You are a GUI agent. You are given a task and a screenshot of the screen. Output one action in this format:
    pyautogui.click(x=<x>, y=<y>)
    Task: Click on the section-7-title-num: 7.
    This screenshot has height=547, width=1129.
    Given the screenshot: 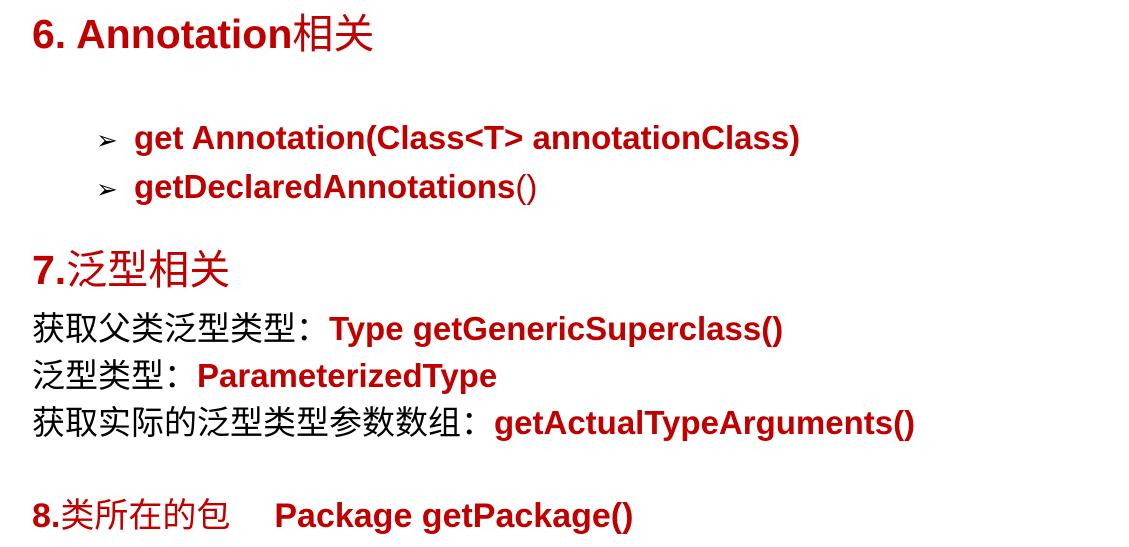 What is the action you would take?
    pyautogui.click(x=49, y=270)
    